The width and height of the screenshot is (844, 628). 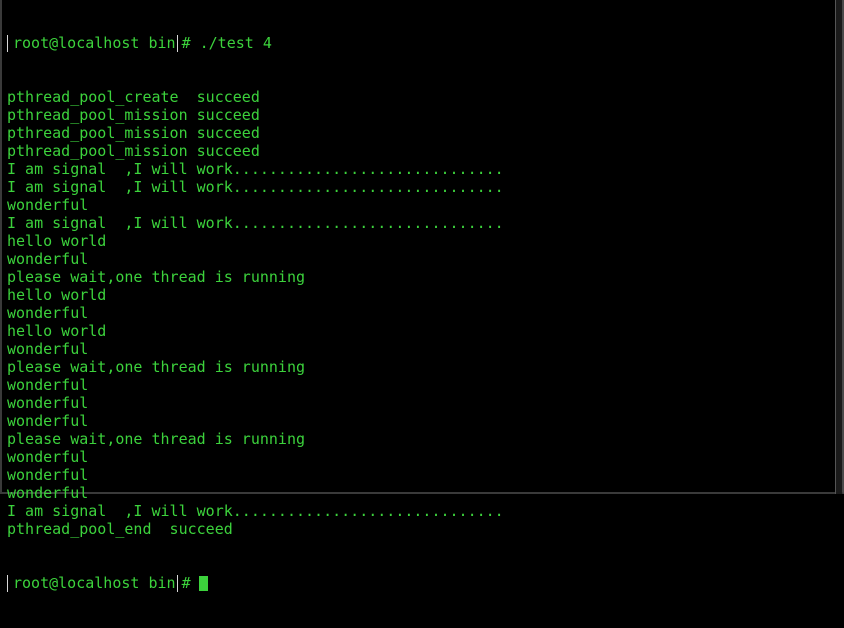 What do you see at coordinates (255, 583) in the screenshot?
I see `last-prompt-line: root@localhost bin #` at bounding box center [255, 583].